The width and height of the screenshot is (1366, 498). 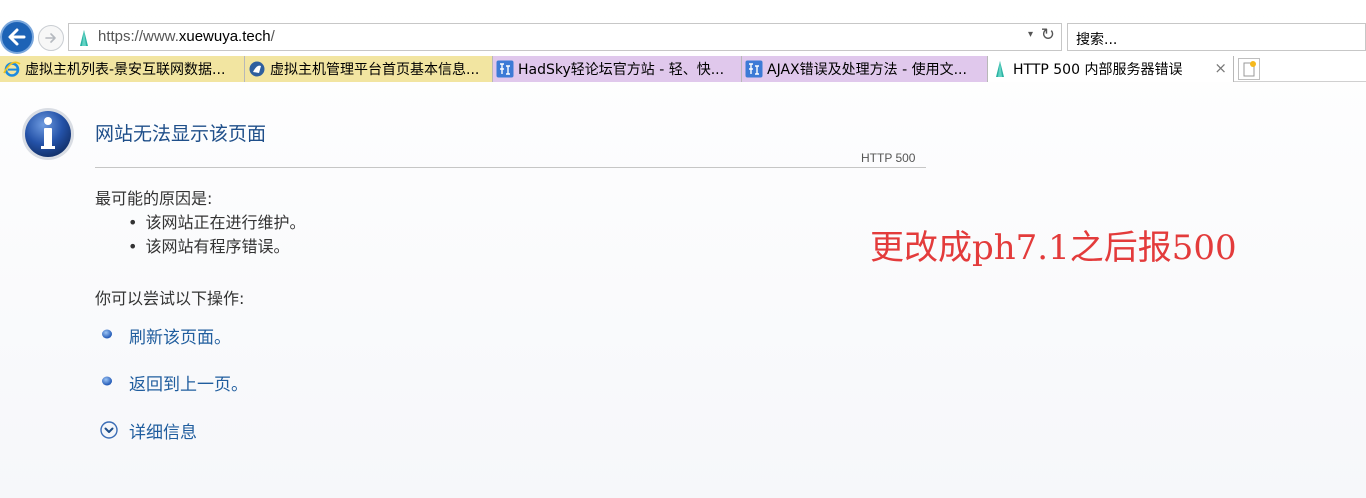 I want to click on red-annotation-text: 更改成ph7.1之后报500, so click(x=1053, y=248).